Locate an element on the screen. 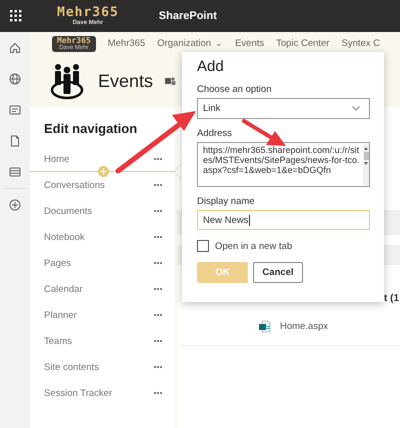  field-label: Display name is located at coordinates (226, 201).